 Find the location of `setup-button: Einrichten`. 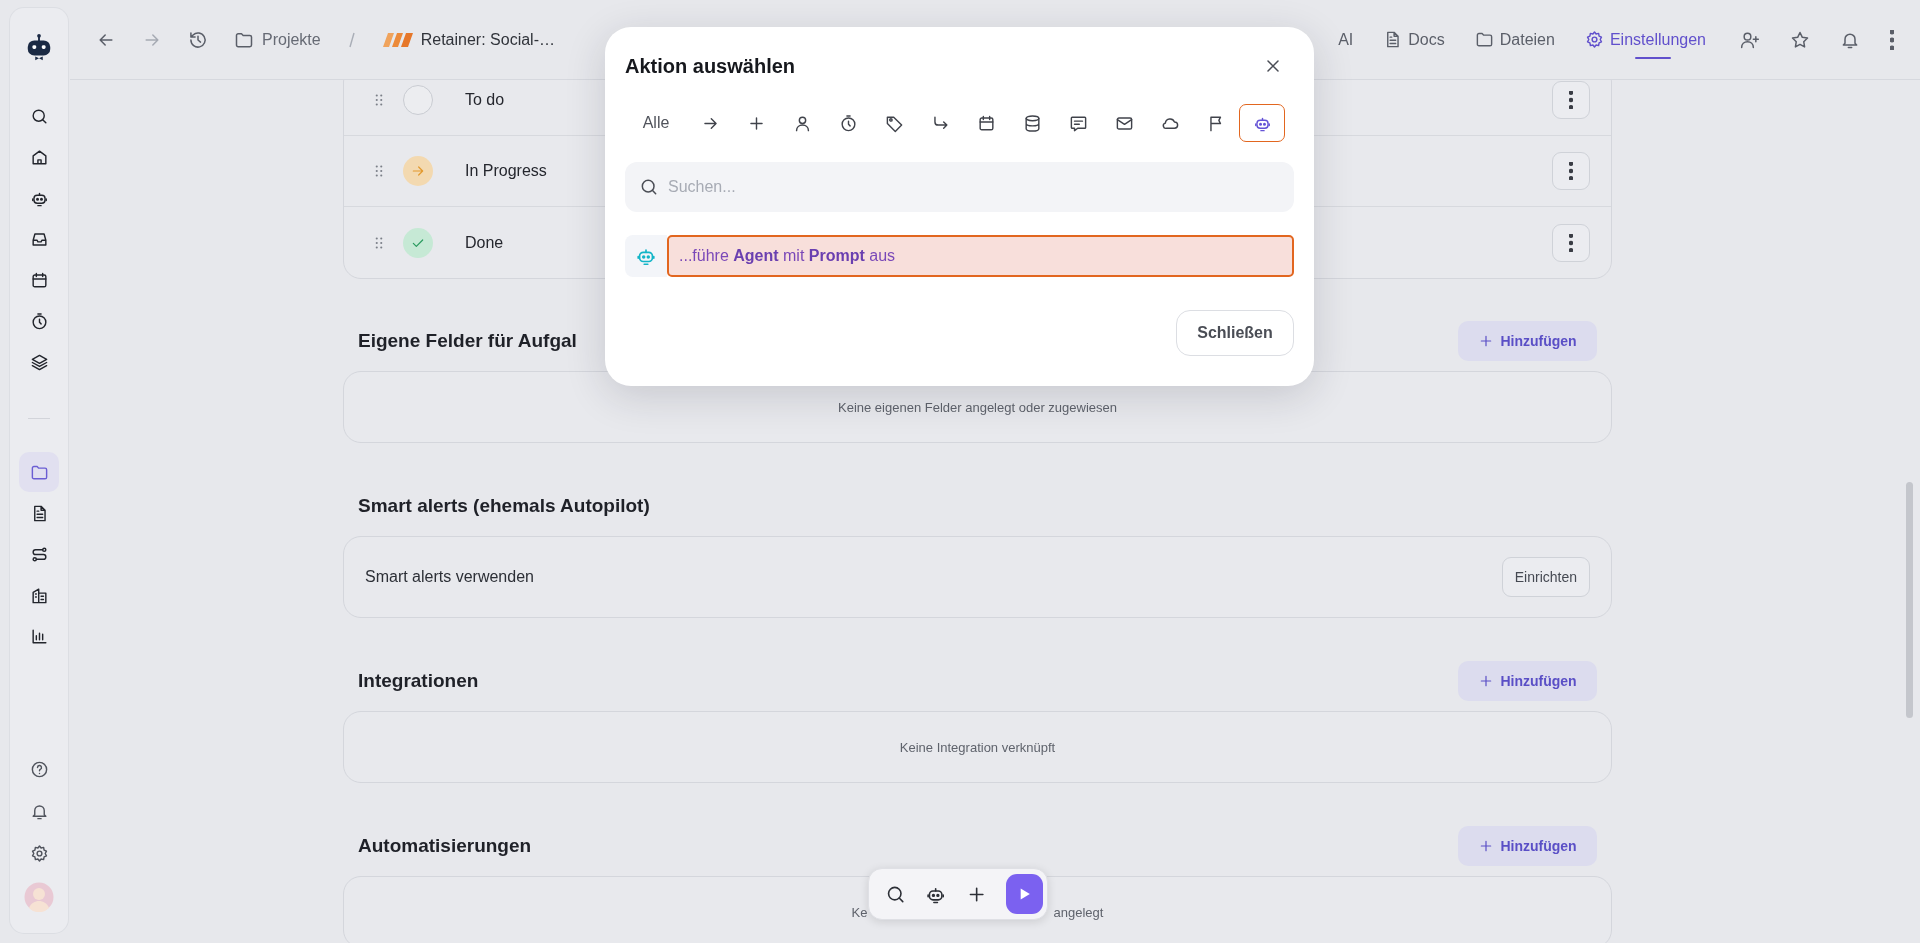

setup-button: Einrichten is located at coordinates (1545, 577).